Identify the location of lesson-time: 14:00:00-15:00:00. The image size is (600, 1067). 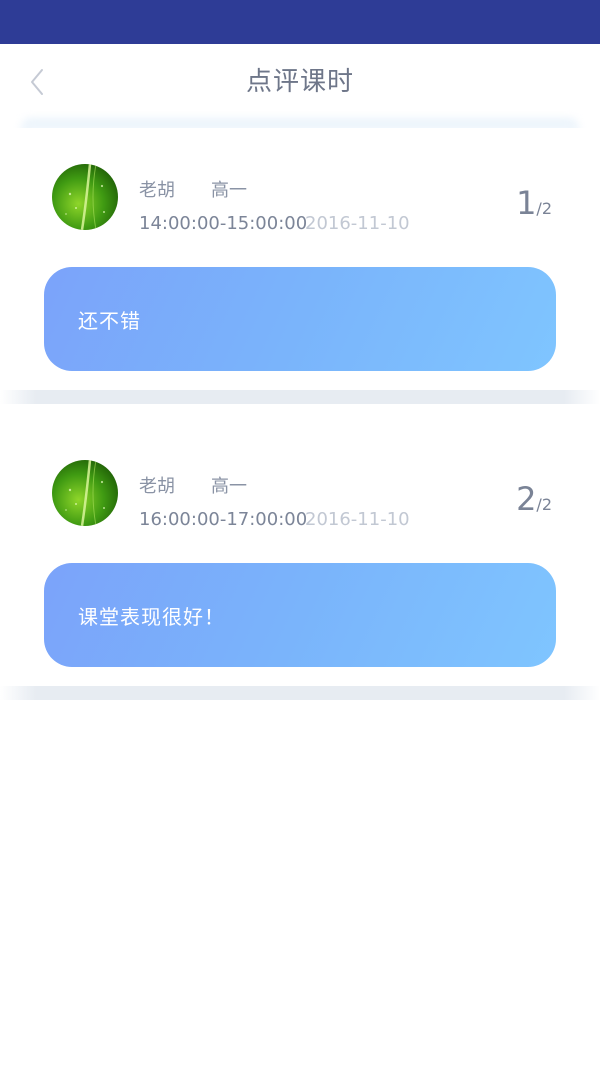
(223, 223).